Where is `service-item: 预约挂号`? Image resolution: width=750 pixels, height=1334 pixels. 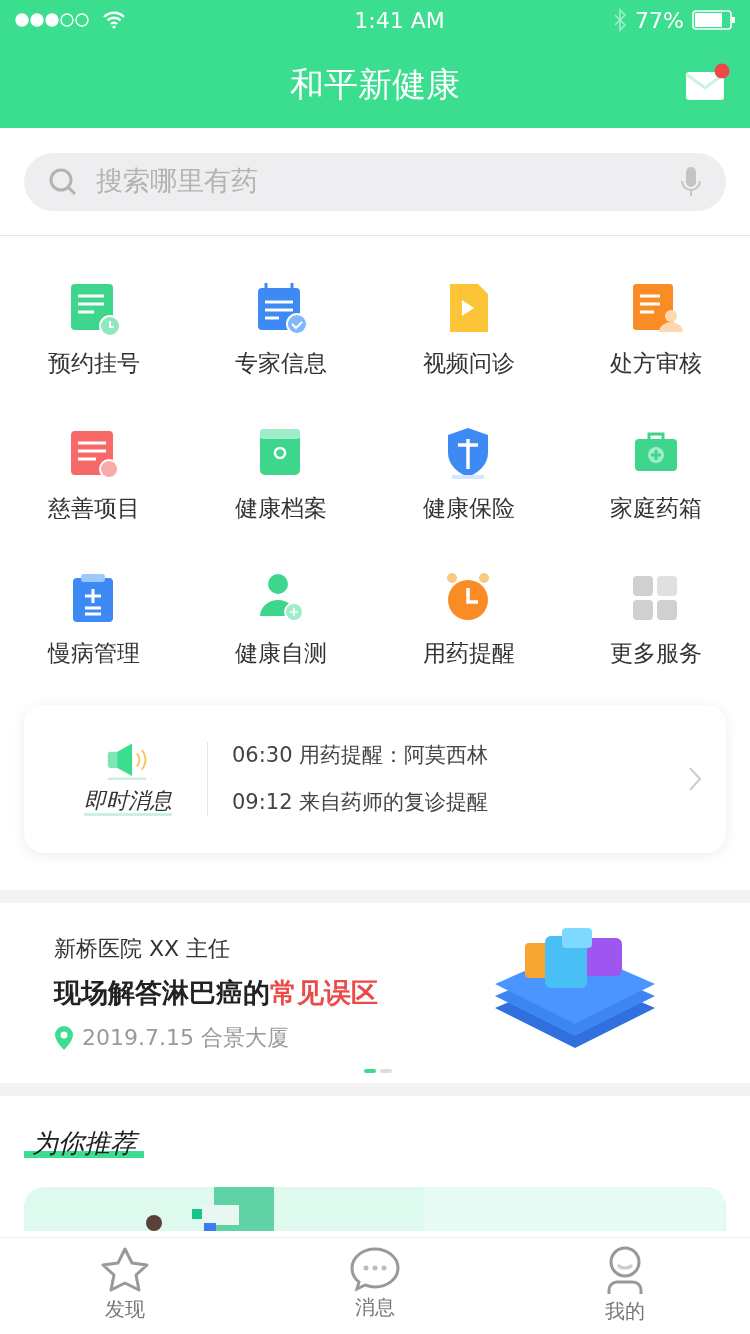
service-item: 预约挂号 is located at coordinates (94, 328).